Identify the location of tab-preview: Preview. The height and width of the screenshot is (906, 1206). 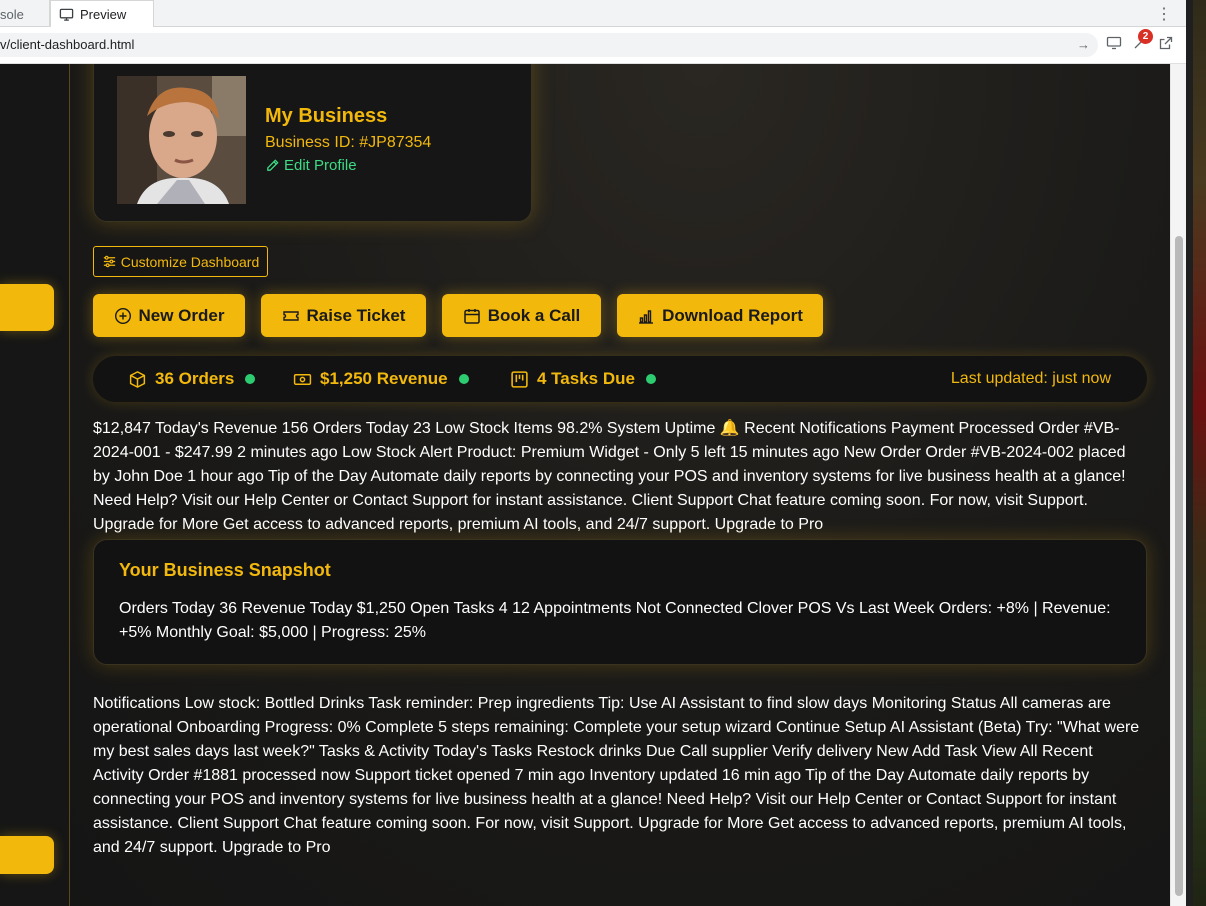
(102, 14).